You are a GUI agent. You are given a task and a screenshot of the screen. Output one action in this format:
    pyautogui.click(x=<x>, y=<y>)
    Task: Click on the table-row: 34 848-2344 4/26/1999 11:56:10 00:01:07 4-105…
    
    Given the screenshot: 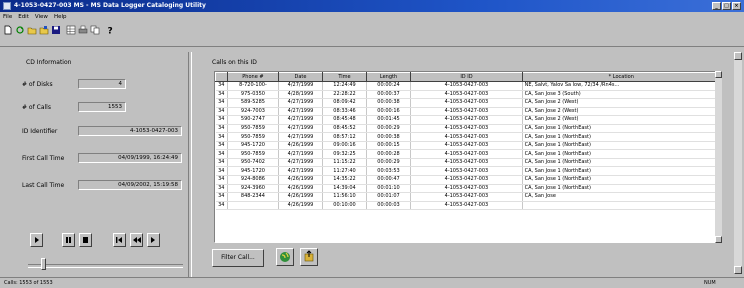 What is the action you would take?
    pyautogui.click(x=468, y=197)
    